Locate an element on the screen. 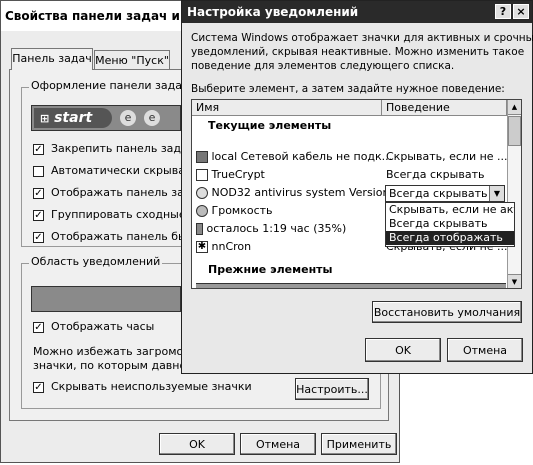 The height and width of the screenshot is (465, 533). dropdown-option: Всегда скрывать is located at coordinates (450, 224).